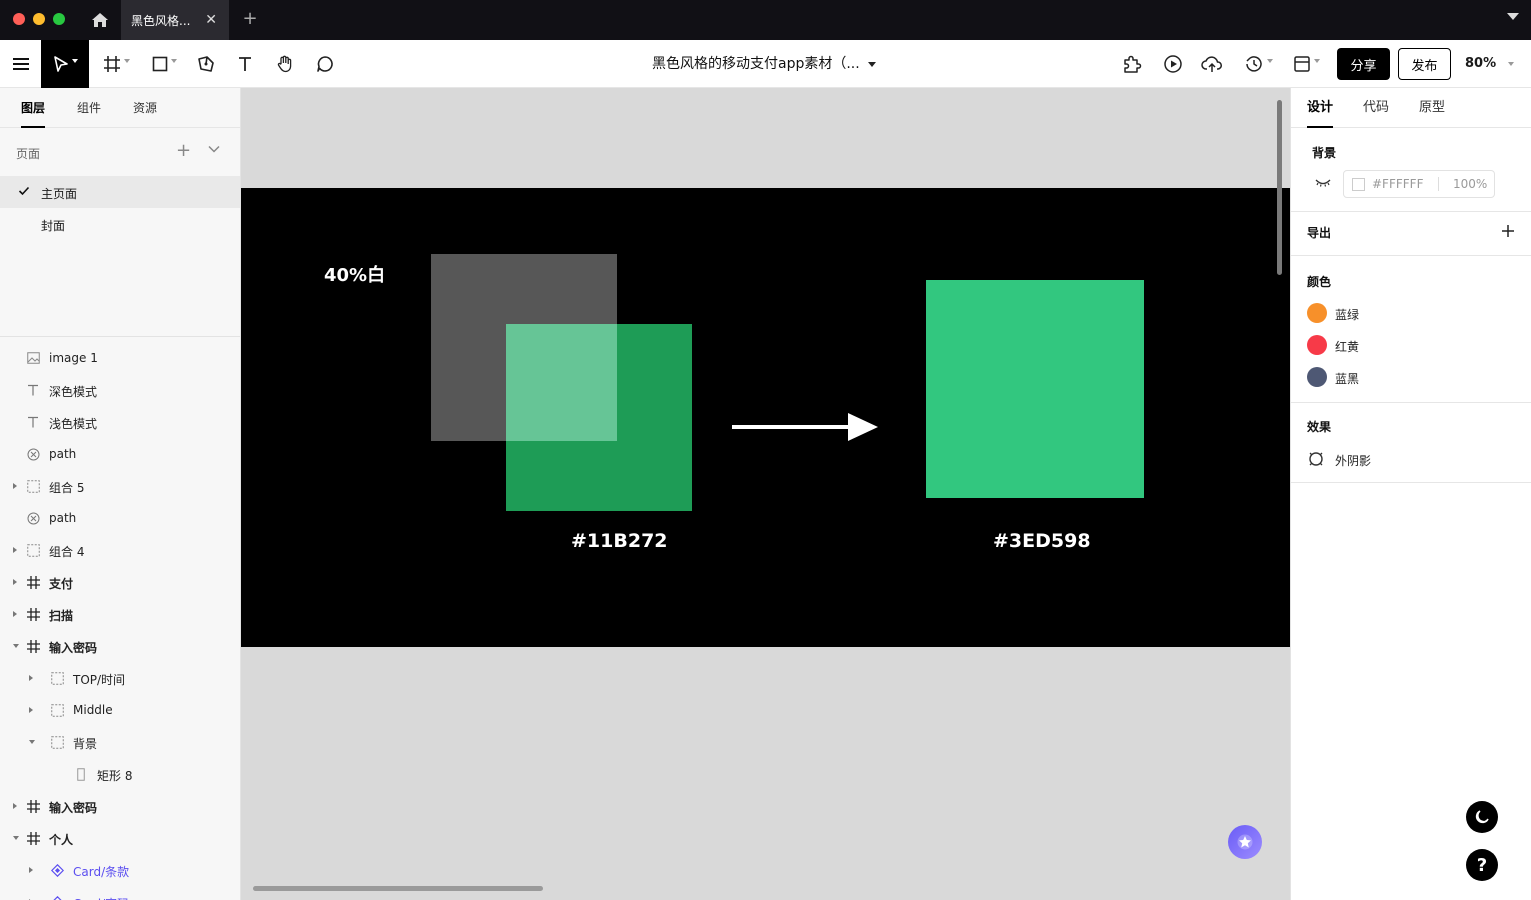 This screenshot has height=900, width=1531. Describe the element at coordinates (1258, 64) in the screenshot. I see `history-button` at that location.